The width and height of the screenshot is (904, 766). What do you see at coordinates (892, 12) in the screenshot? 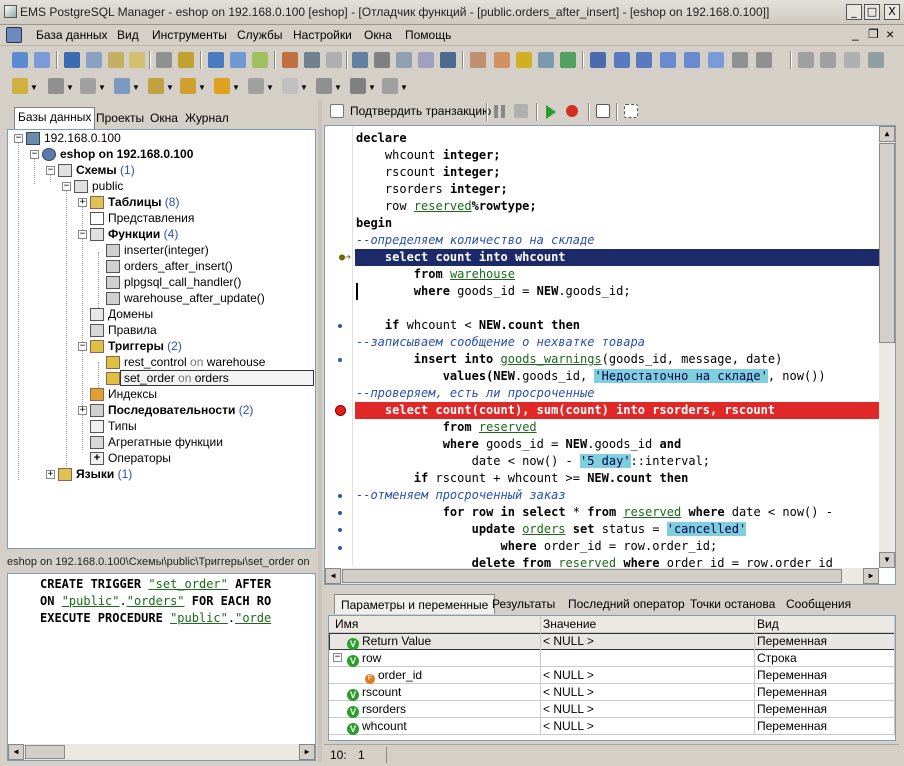
I see `close-button: X` at bounding box center [892, 12].